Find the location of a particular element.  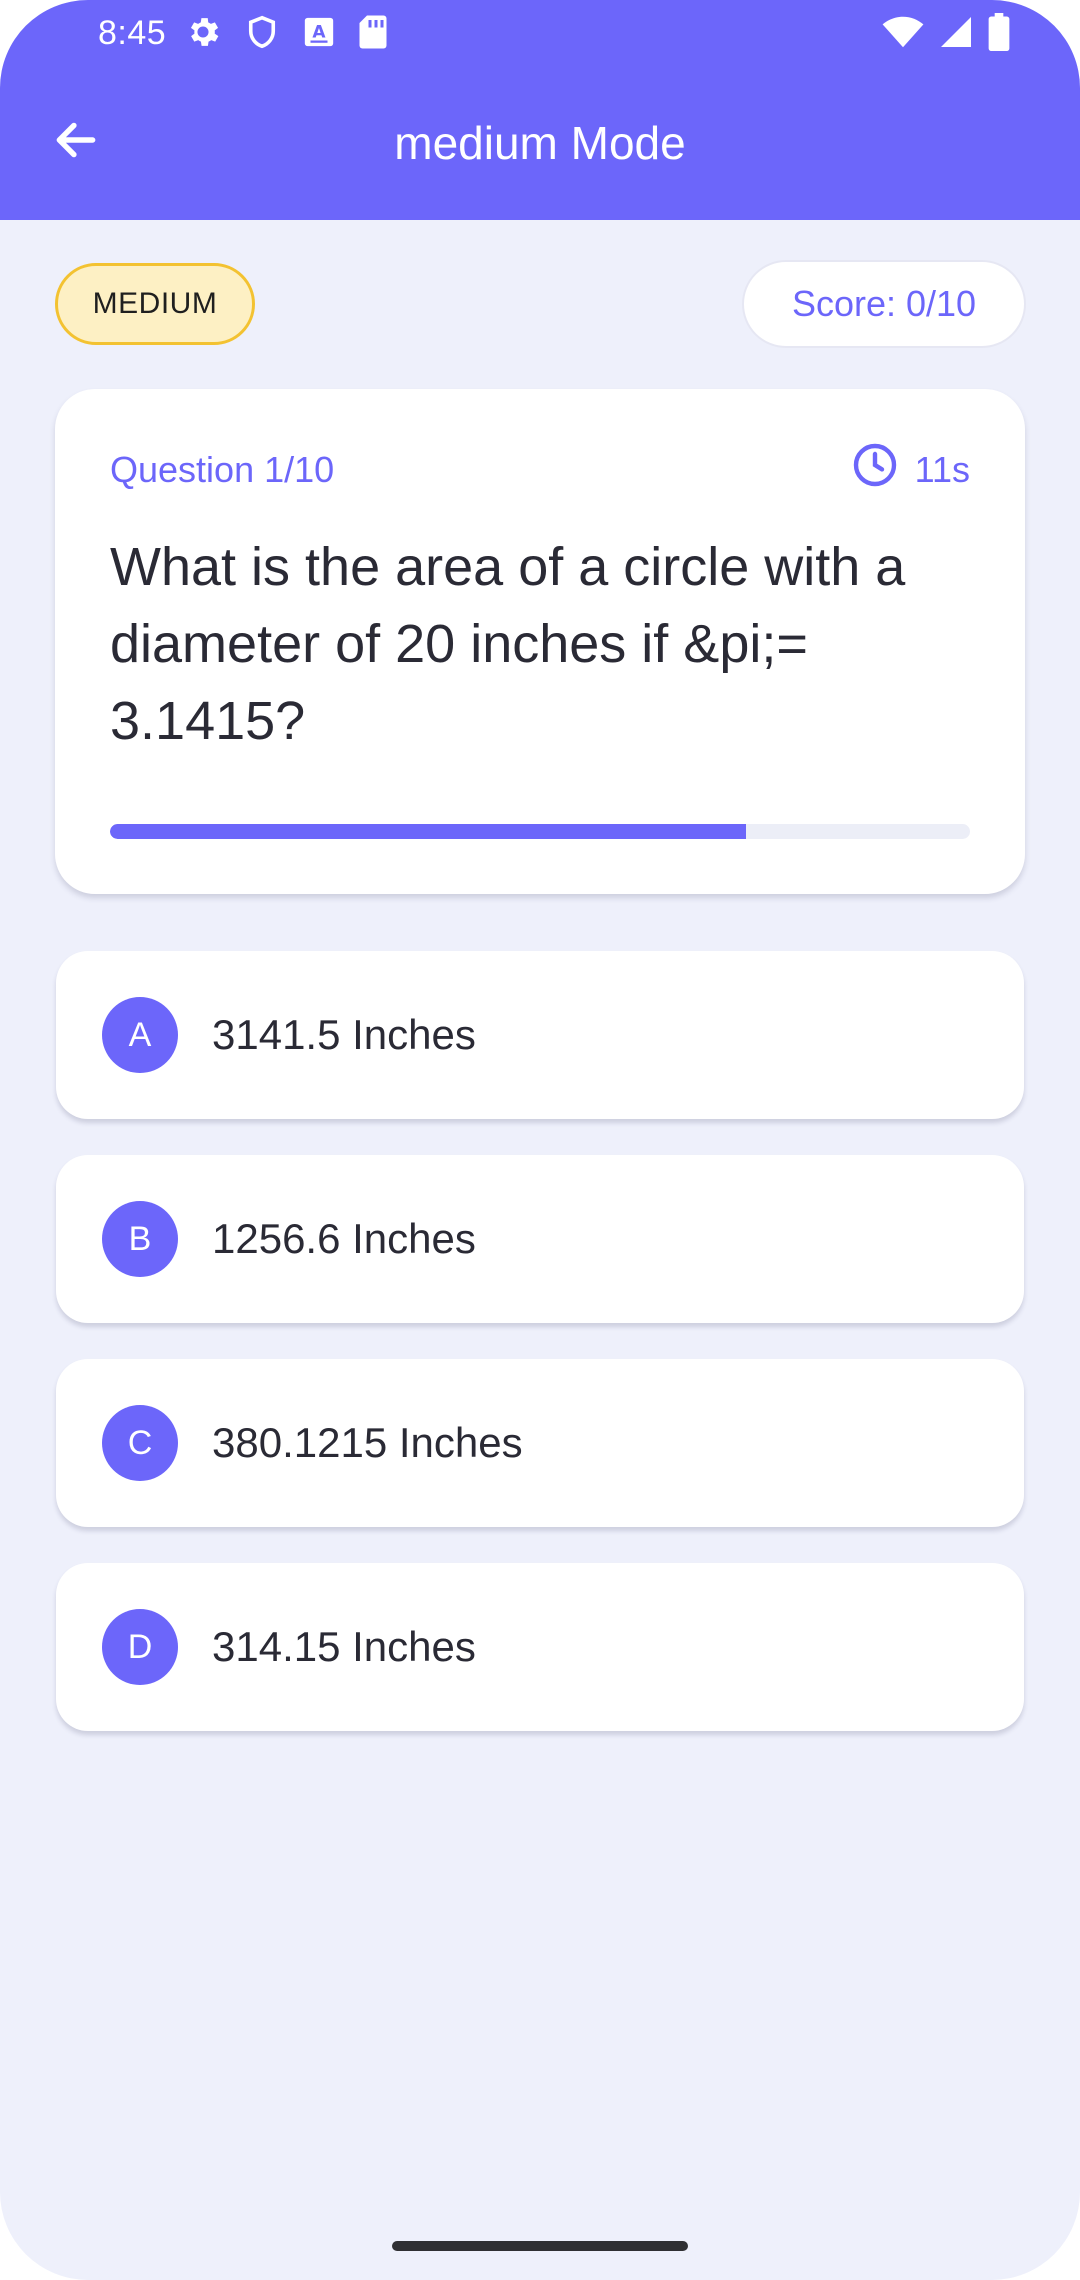

time-progress-fill is located at coordinates (428, 831).